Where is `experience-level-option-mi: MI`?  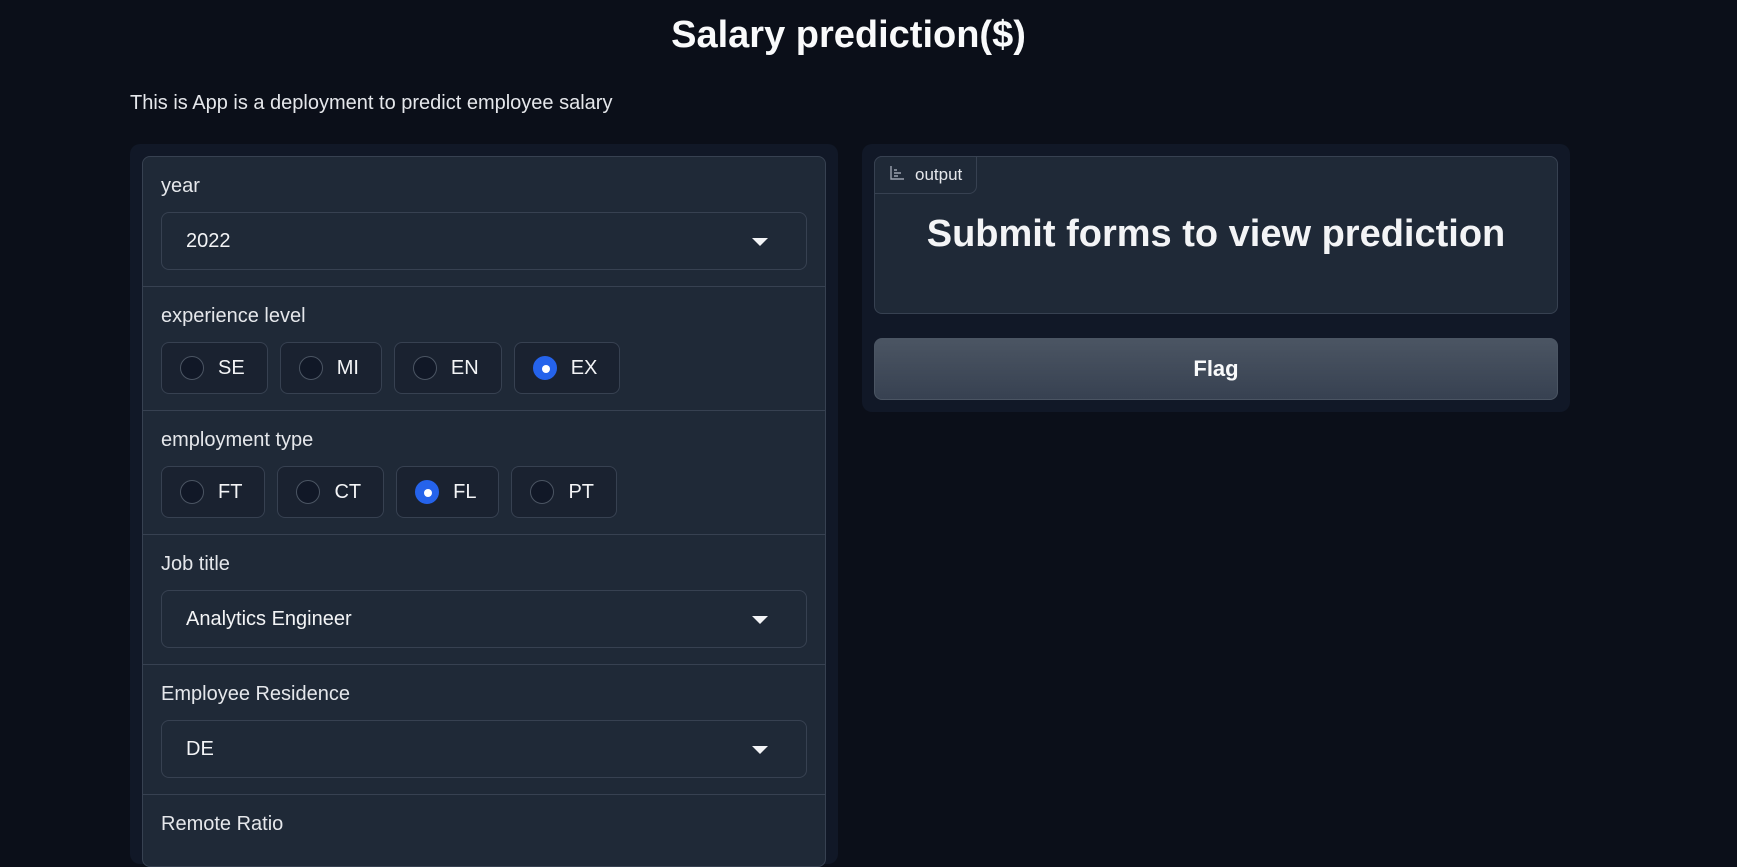
experience-level-option-mi: MI is located at coordinates (330, 368).